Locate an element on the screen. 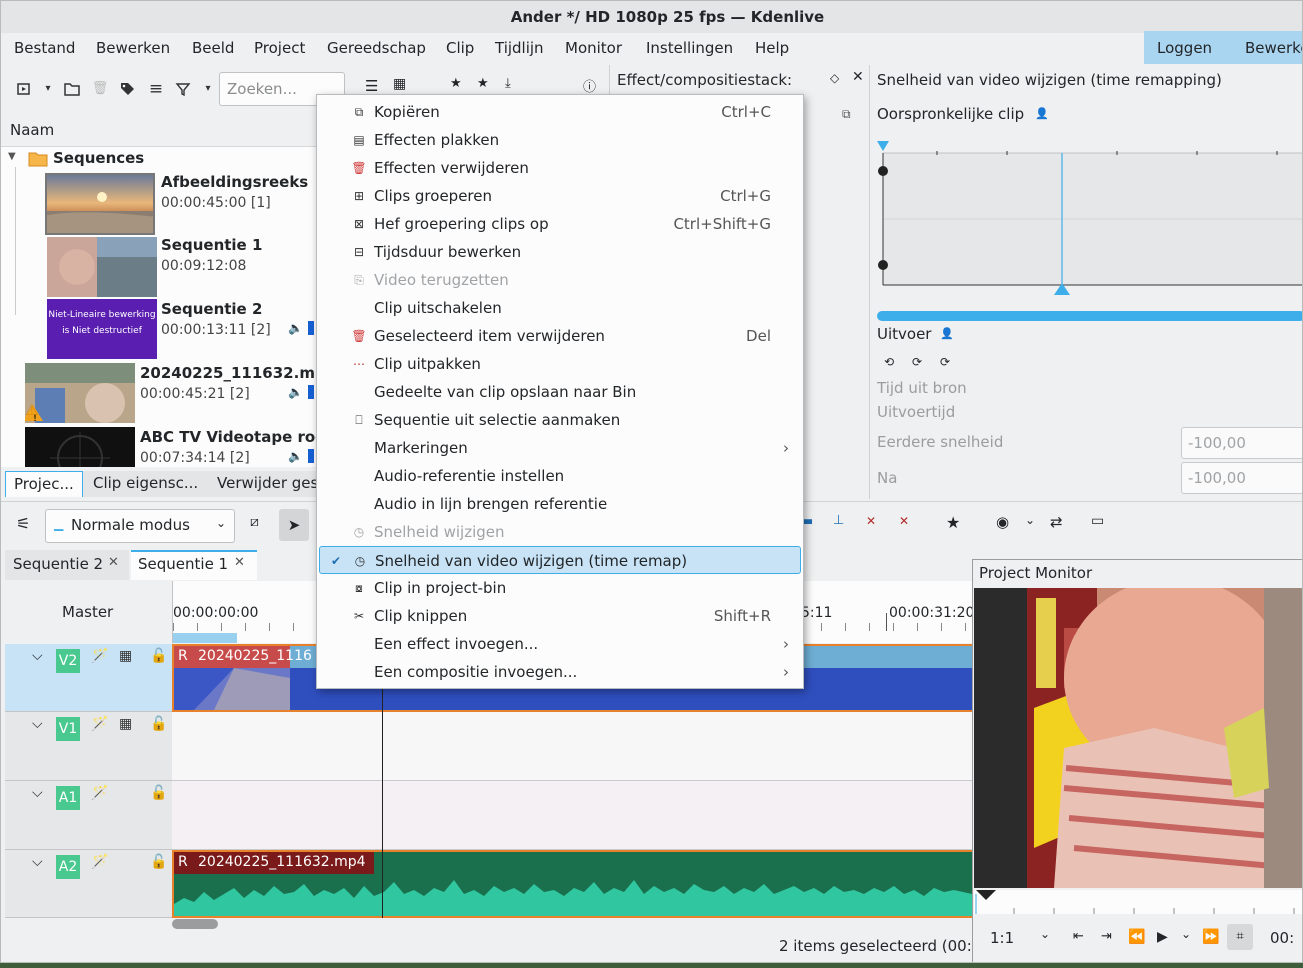 The image size is (1303, 968). timeline-scrollbar is located at coordinates (195, 924).